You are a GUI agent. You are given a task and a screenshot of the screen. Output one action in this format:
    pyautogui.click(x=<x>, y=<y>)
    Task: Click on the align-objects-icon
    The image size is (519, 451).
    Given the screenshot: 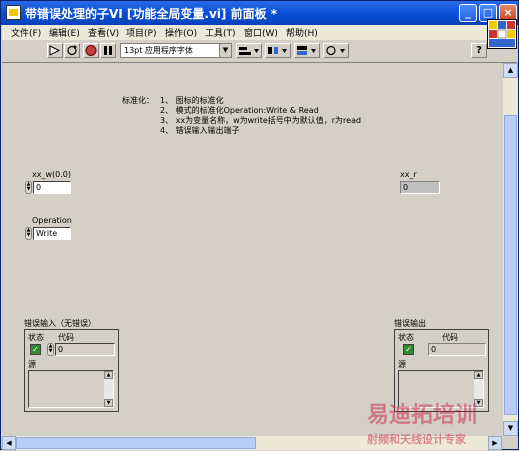 What is the action you would take?
    pyautogui.click(x=249, y=50)
    